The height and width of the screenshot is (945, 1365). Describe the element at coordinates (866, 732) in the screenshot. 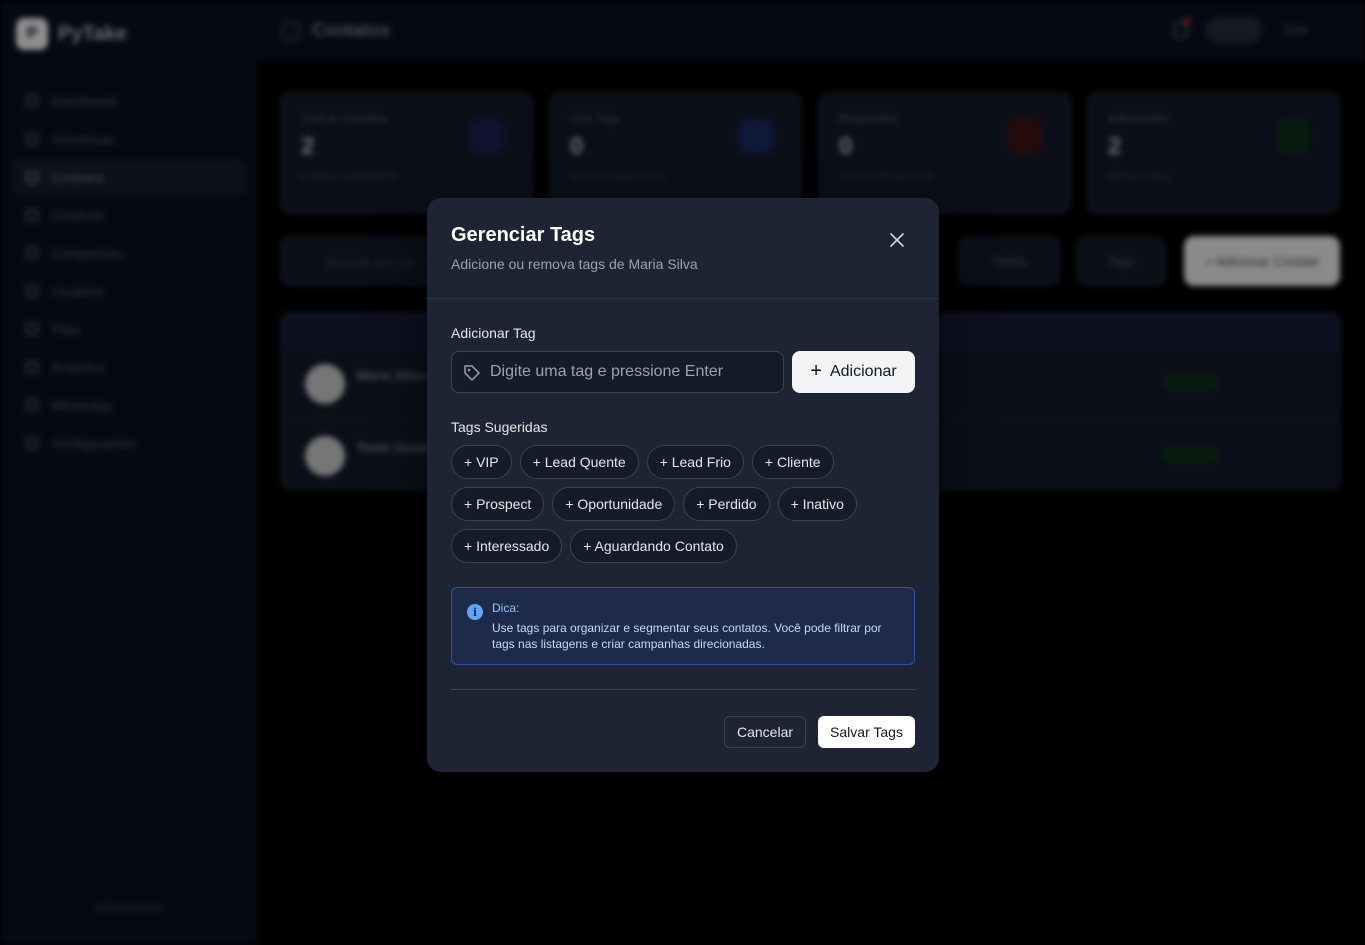

I see `save-tags-button: Salvar Tags` at that location.